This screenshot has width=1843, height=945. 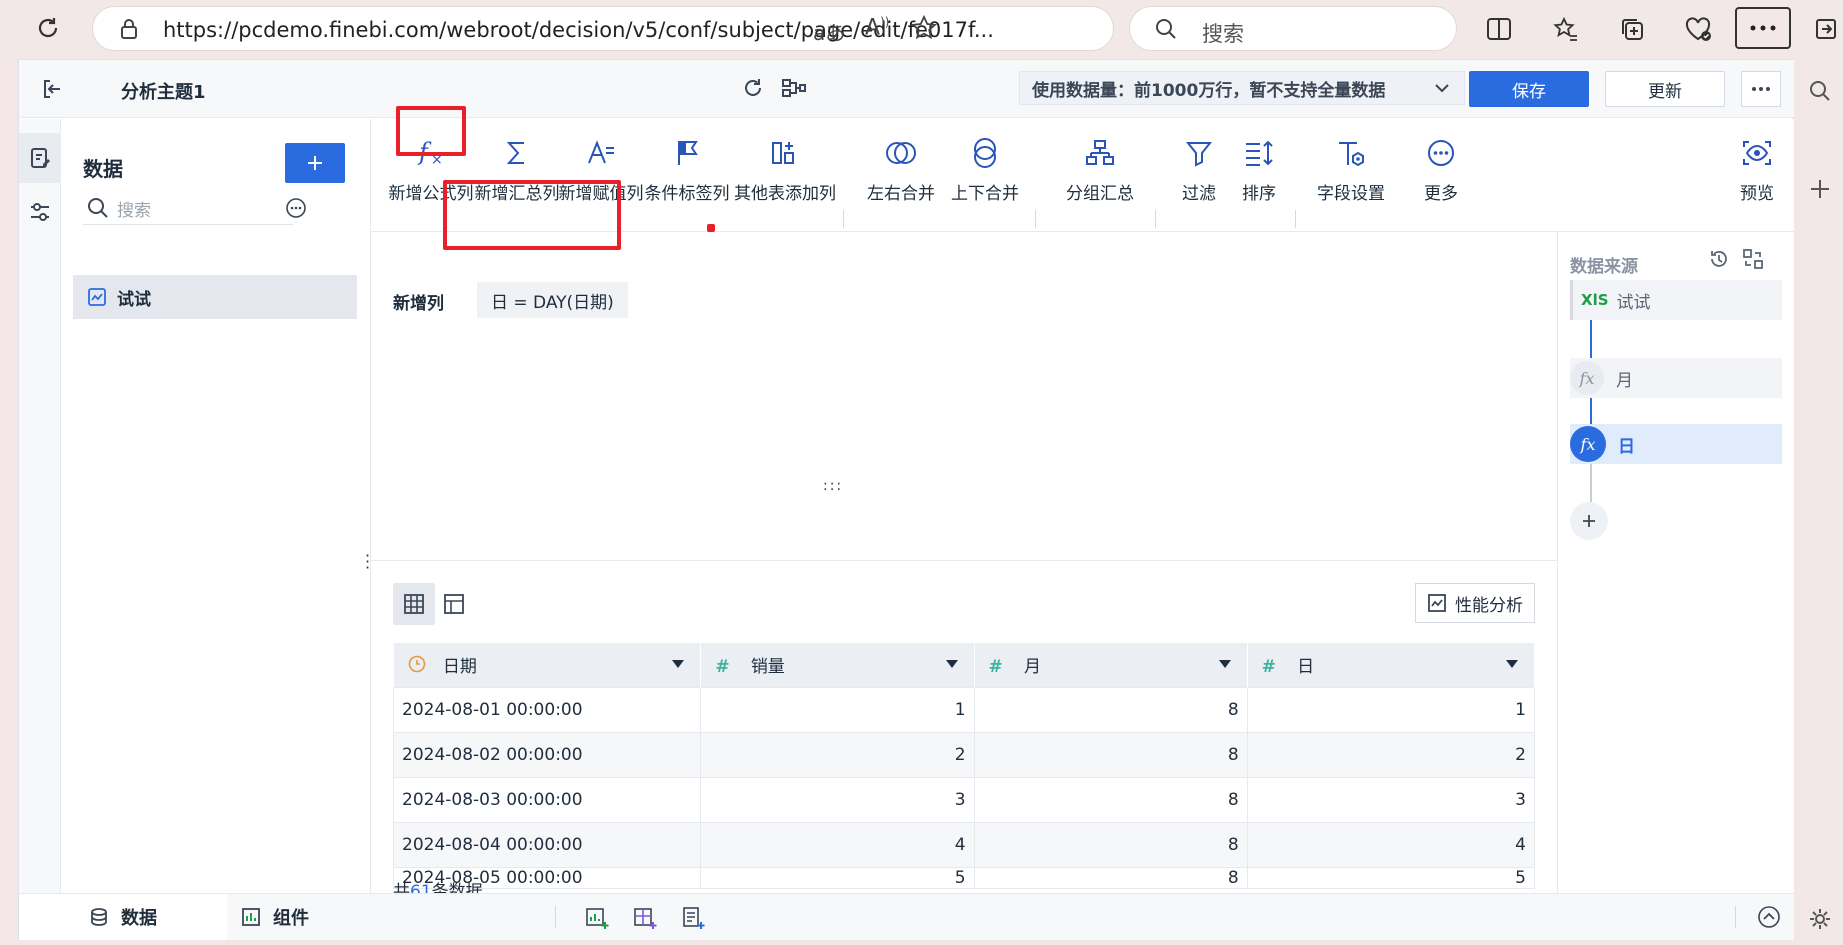 What do you see at coordinates (964, 877) in the screenshot?
I see `table-row: 2024-08-05 00:00:00 5 8 5` at bounding box center [964, 877].